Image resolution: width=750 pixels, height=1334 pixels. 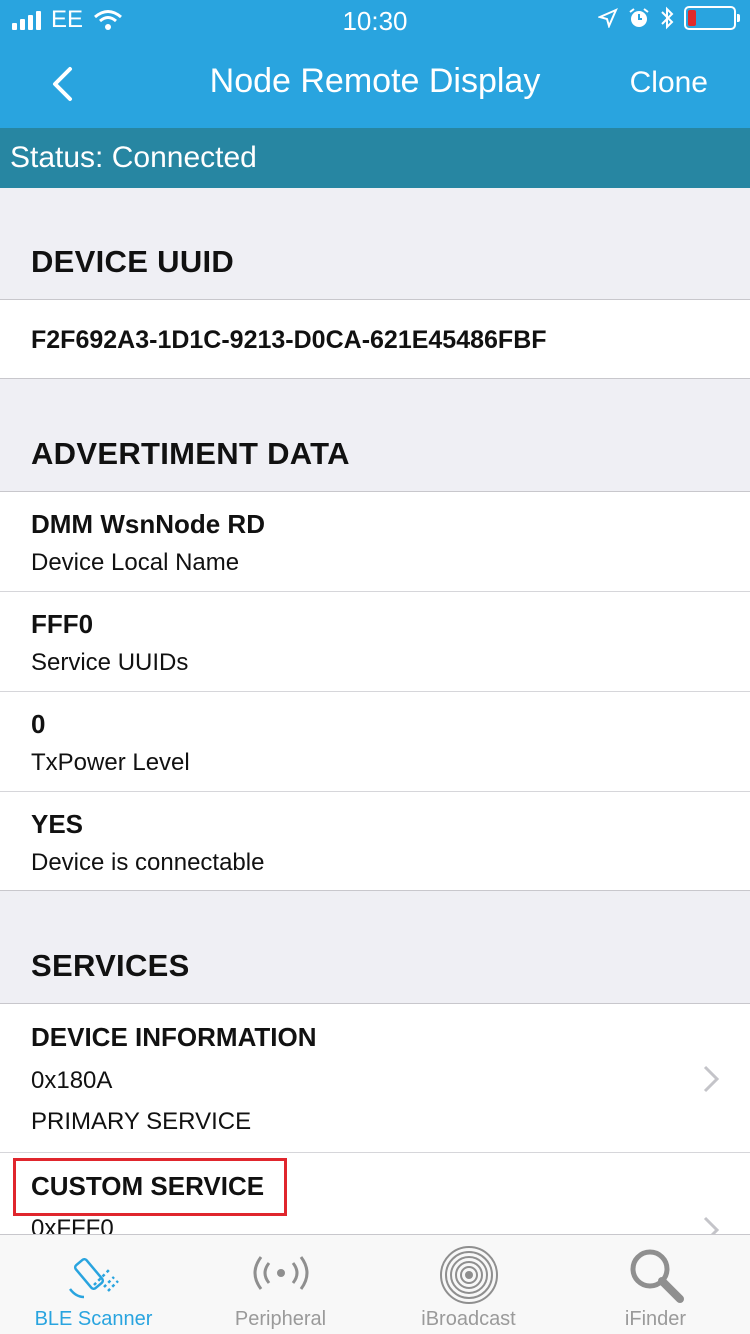 What do you see at coordinates (669, 83) in the screenshot?
I see `clone-button: Clone` at bounding box center [669, 83].